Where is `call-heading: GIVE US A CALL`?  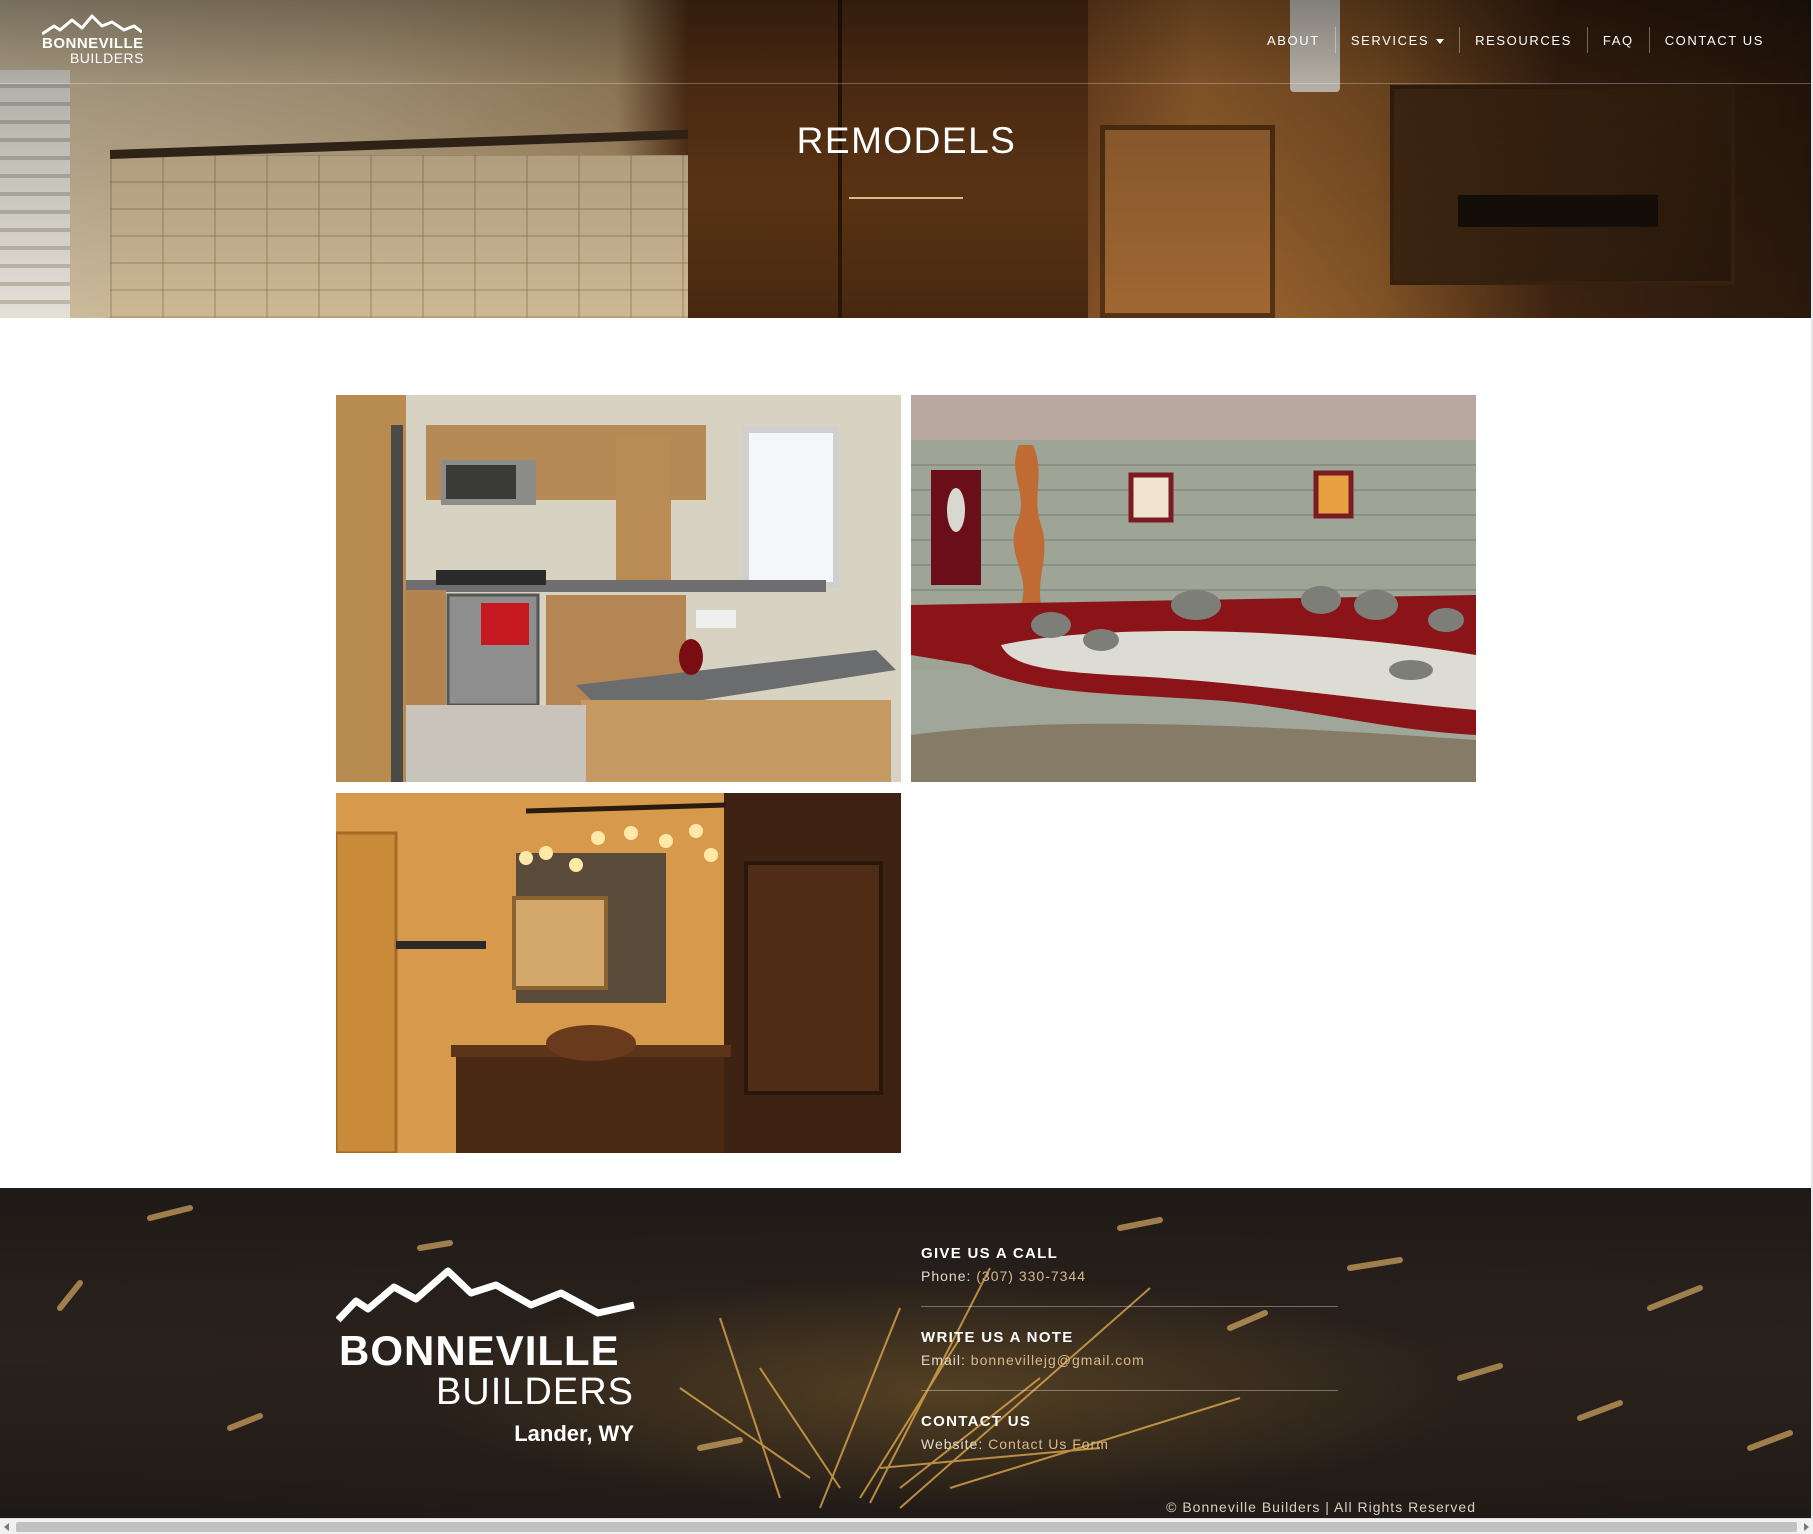
call-heading: GIVE US A CALL is located at coordinates (990, 1253).